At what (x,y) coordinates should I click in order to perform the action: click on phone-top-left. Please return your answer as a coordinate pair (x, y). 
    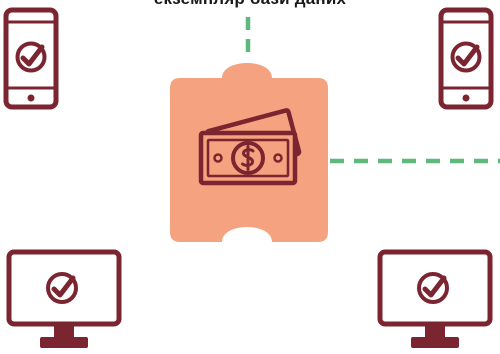
    Looking at the image, I should click on (31, 58).